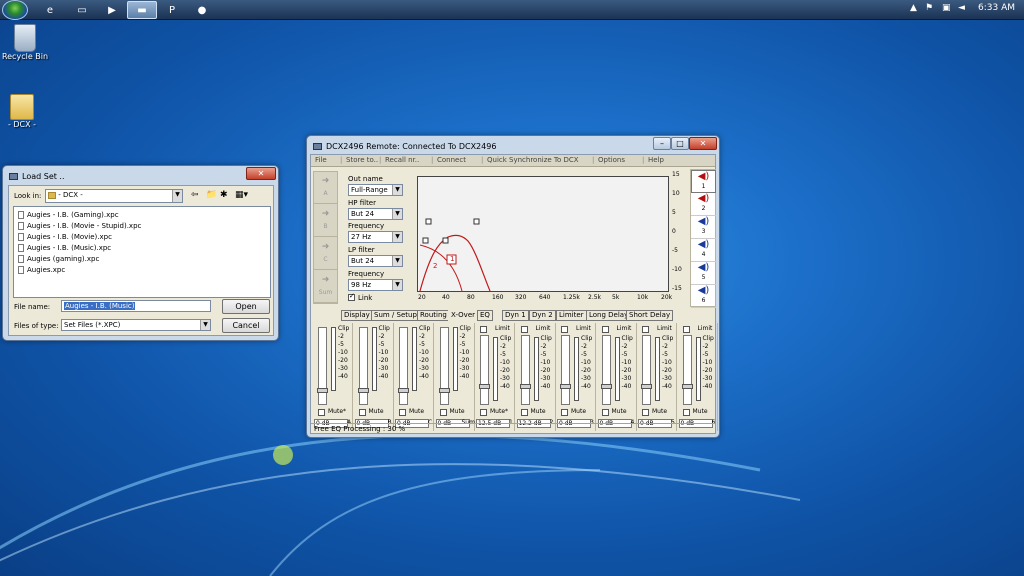 Image resolution: width=1024 pixels, height=576 pixels. What do you see at coordinates (246, 306) in the screenshot?
I see `open-button: Open` at bounding box center [246, 306].